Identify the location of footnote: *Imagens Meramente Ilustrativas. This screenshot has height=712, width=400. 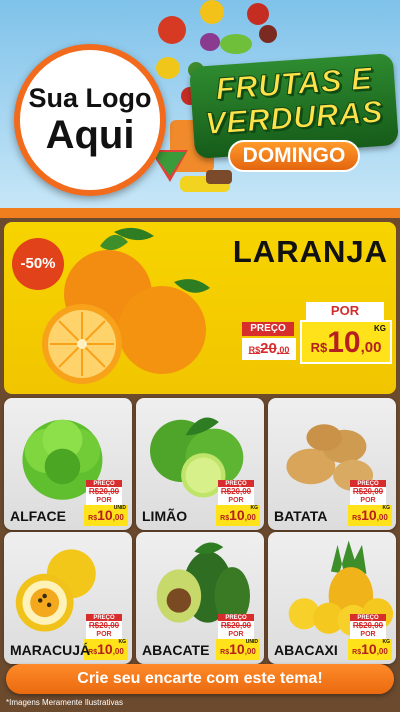
(64, 702).